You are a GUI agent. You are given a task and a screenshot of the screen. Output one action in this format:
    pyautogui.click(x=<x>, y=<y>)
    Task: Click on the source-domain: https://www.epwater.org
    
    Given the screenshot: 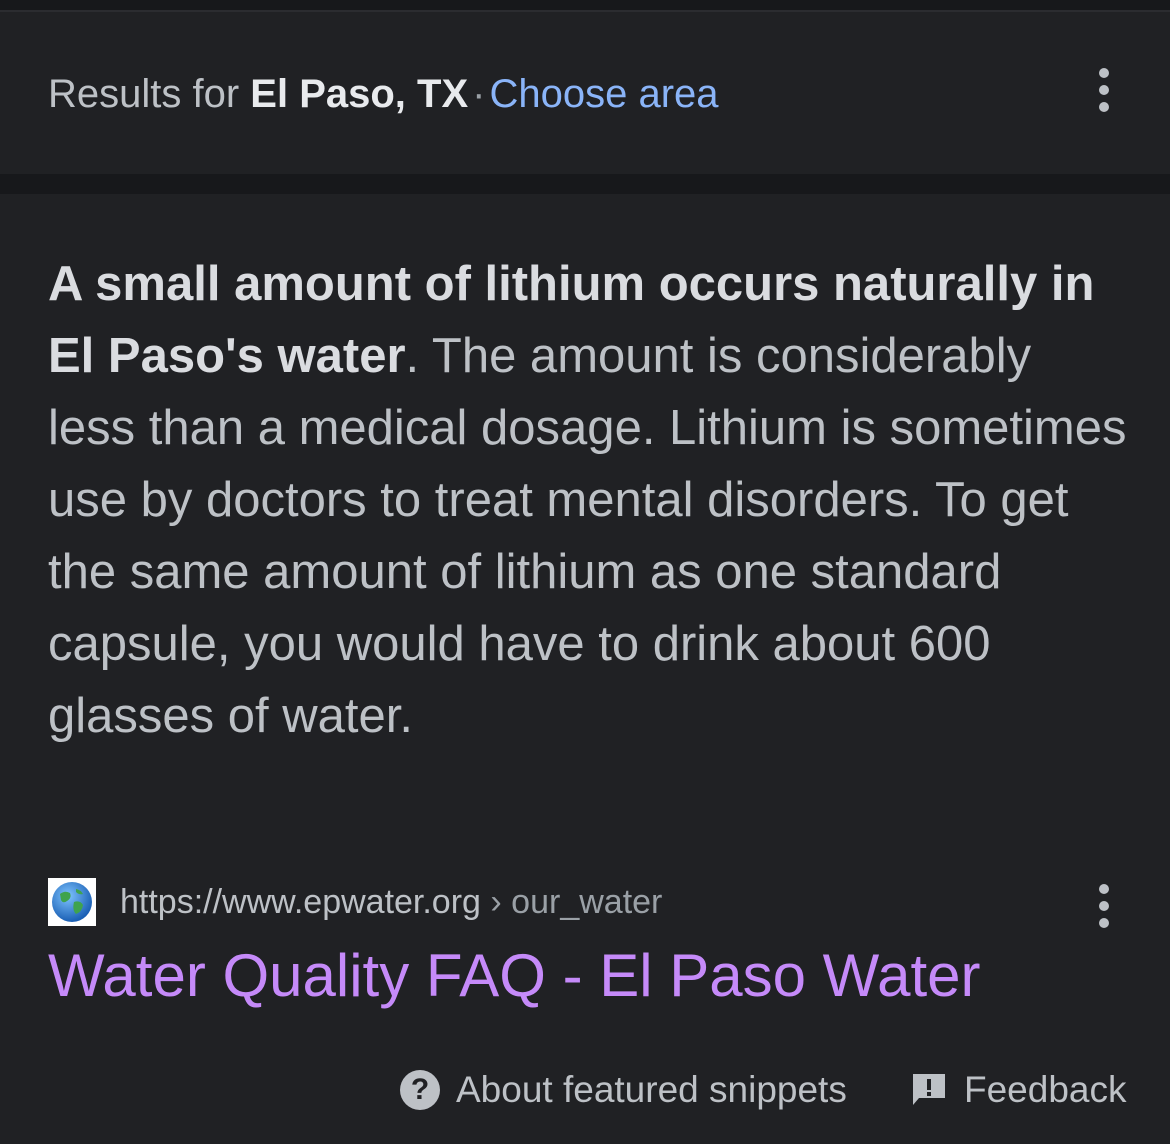 What is the action you would take?
    pyautogui.click(x=300, y=901)
    